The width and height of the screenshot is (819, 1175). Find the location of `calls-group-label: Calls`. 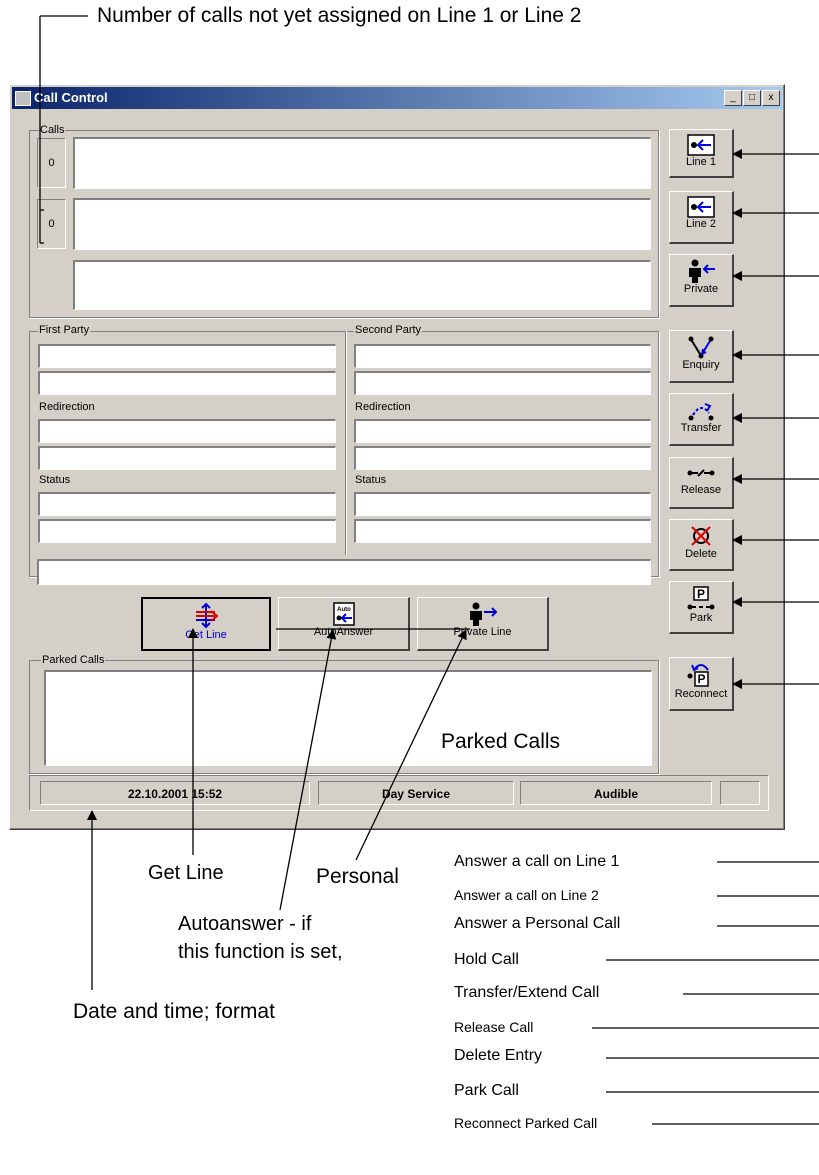

calls-group-label: Calls is located at coordinates (52, 130).